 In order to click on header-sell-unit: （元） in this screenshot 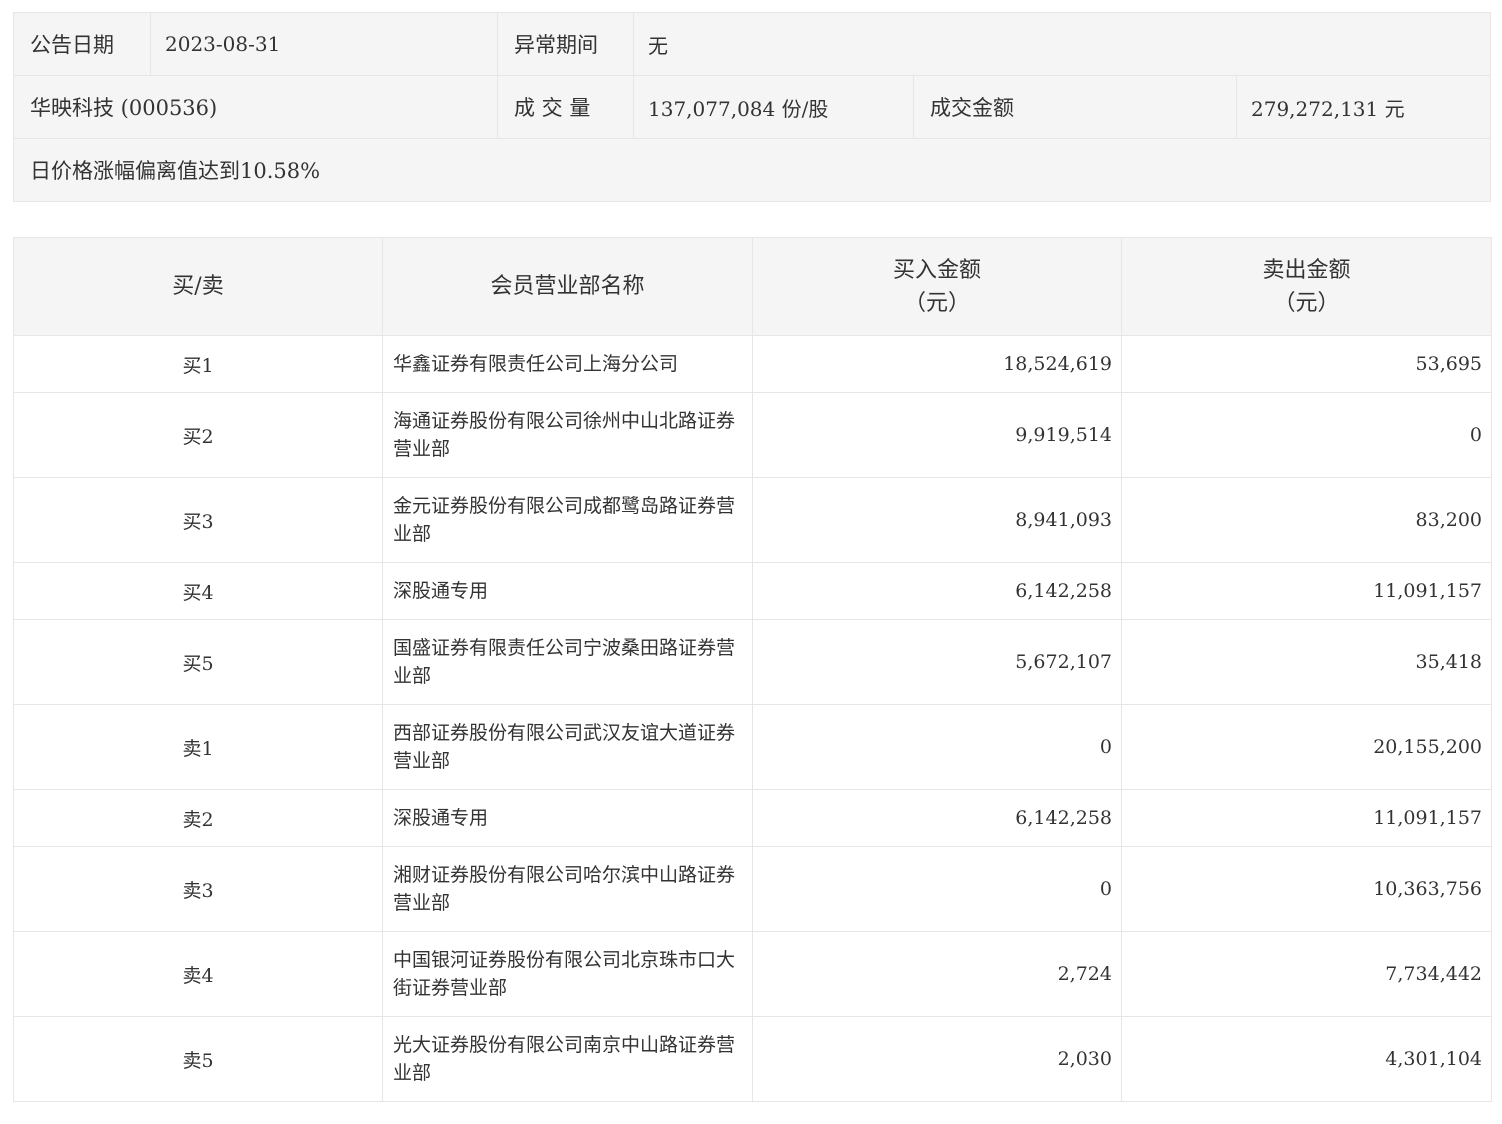, I will do `click(1306, 303)`.